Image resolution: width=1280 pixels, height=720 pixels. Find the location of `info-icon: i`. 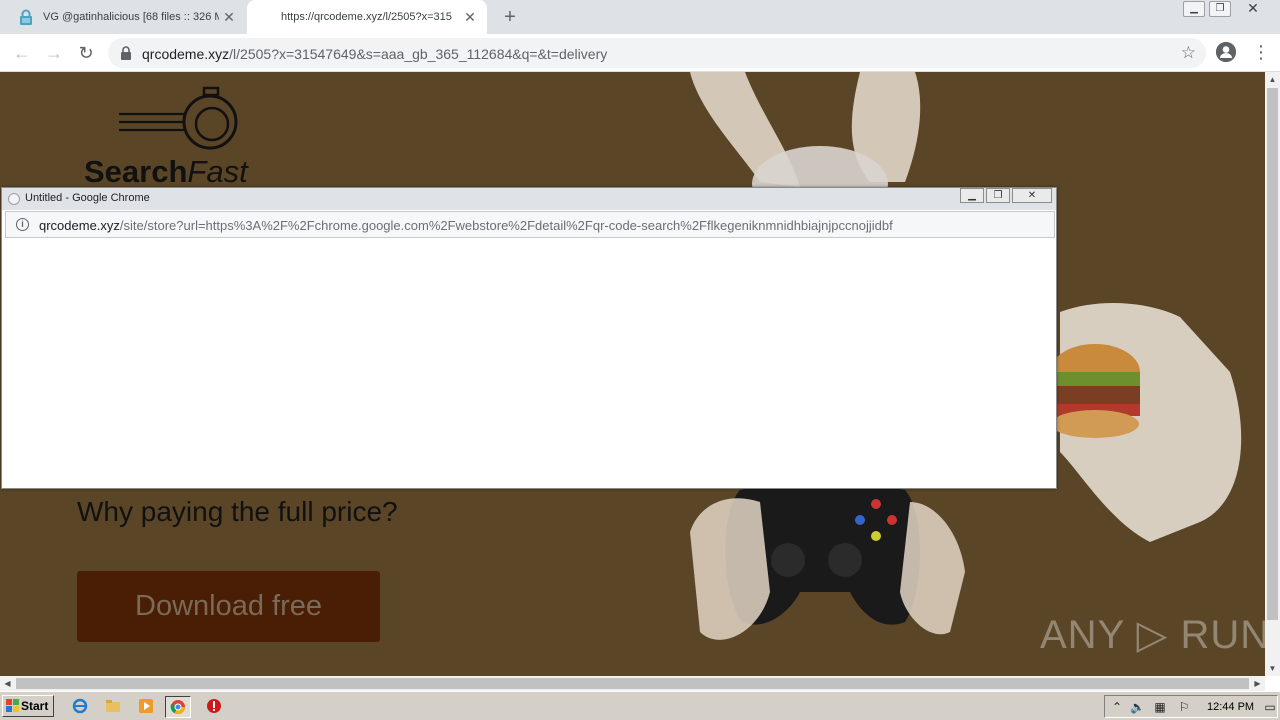

info-icon: i is located at coordinates (22, 224).